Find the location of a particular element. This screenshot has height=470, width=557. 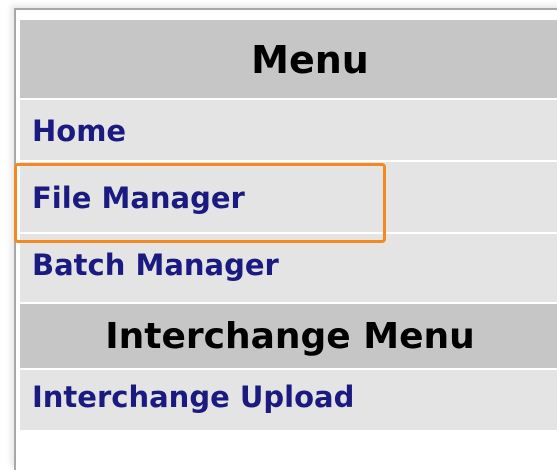

menu-item-interchange-upload: Interchange Upload is located at coordinates (288, 401).